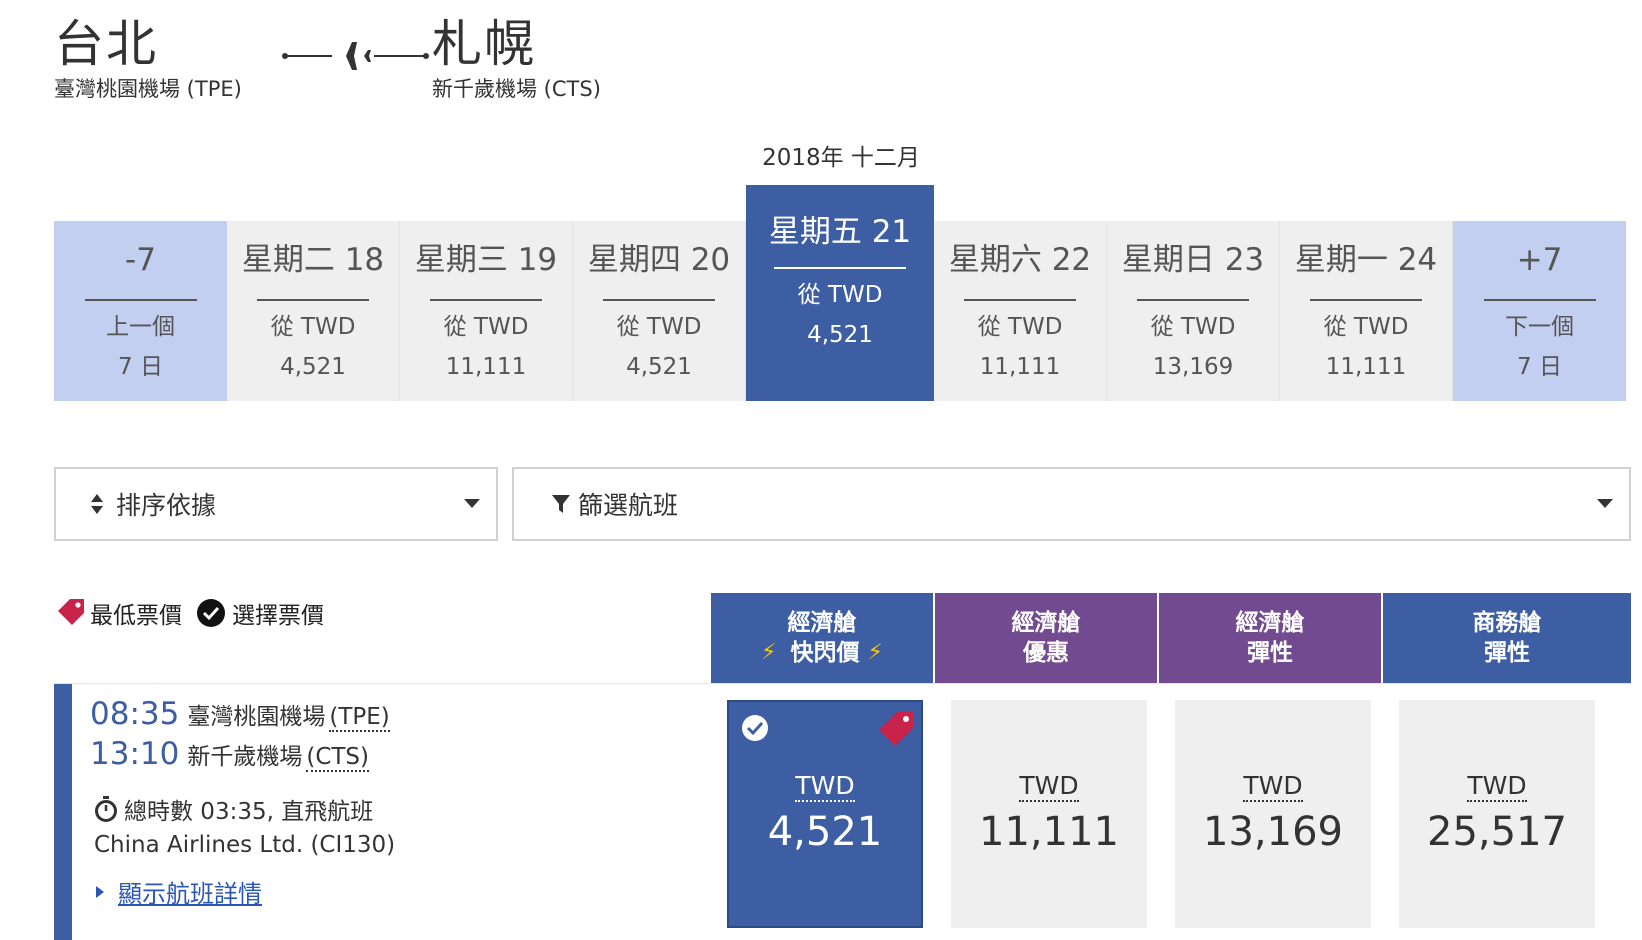 The width and height of the screenshot is (1642, 940). What do you see at coordinates (166, 505) in the screenshot?
I see `sort-label: 排序依據` at bounding box center [166, 505].